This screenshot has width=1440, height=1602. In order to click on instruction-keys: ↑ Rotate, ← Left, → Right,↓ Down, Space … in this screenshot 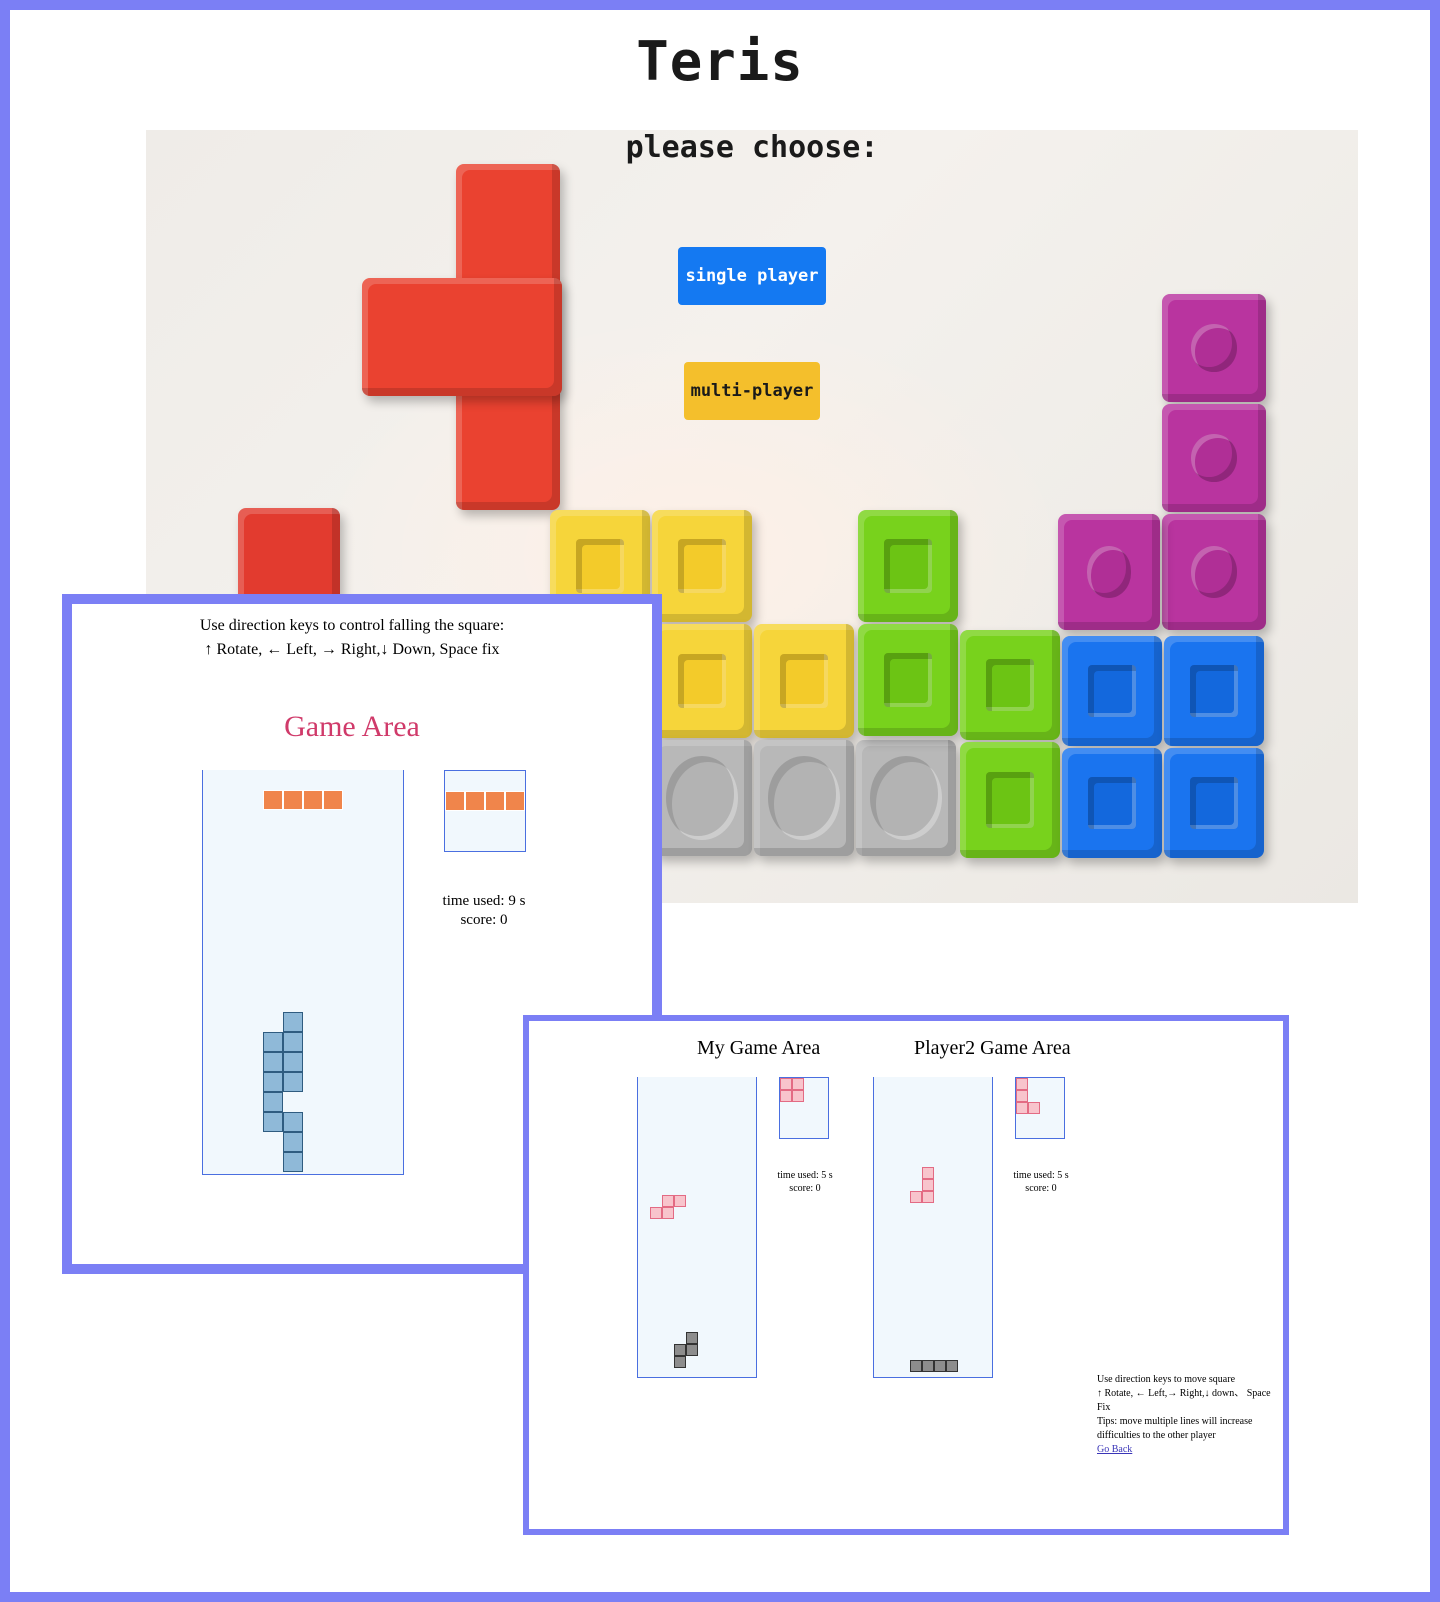, I will do `click(352, 649)`.